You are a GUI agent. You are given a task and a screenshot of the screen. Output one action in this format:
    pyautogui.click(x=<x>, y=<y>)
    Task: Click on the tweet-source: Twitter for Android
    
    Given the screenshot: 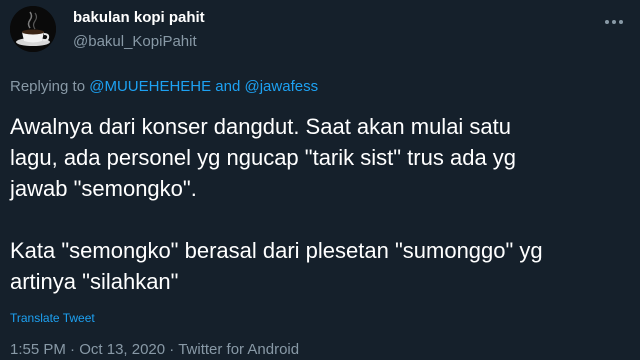 What is the action you would take?
    pyautogui.click(x=238, y=349)
    